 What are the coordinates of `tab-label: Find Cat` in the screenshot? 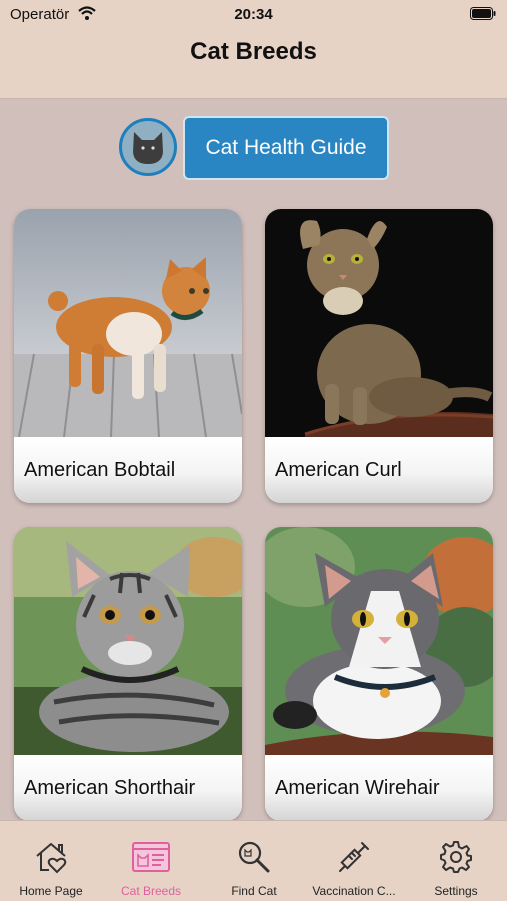 It's located at (254, 891).